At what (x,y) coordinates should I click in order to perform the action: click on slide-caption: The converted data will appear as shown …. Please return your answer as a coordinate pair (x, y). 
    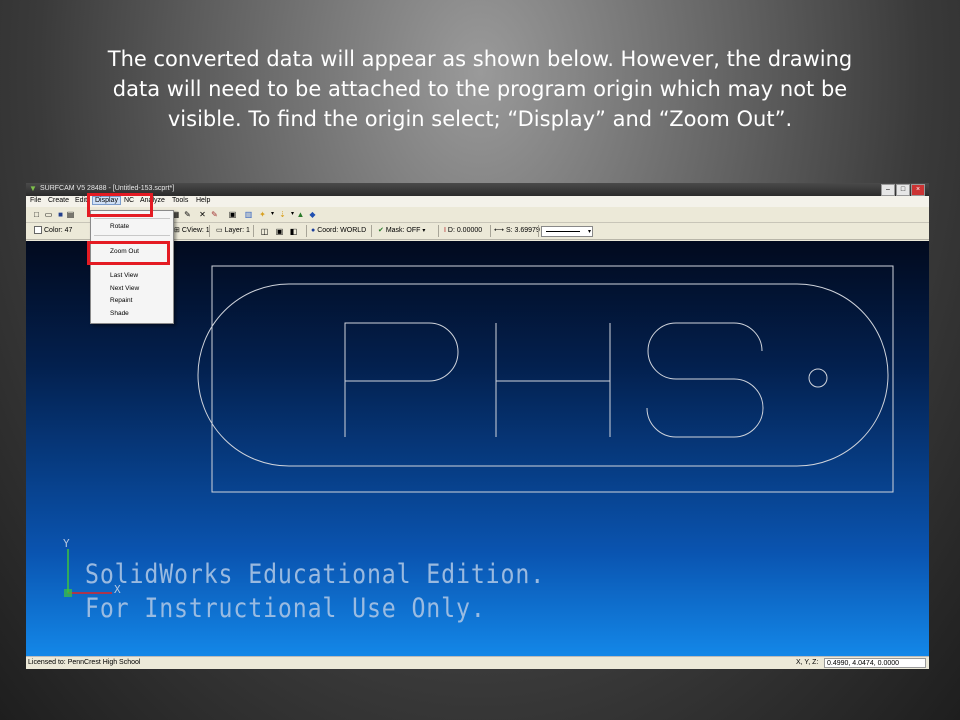
    Looking at the image, I should click on (480, 89).